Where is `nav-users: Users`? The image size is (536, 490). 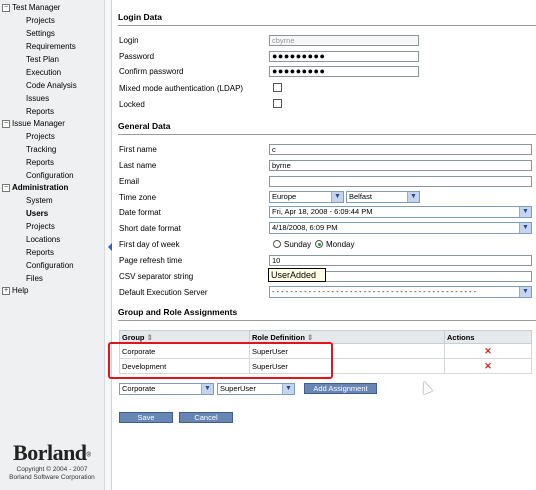 nav-users: Users is located at coordinates (37, 214).